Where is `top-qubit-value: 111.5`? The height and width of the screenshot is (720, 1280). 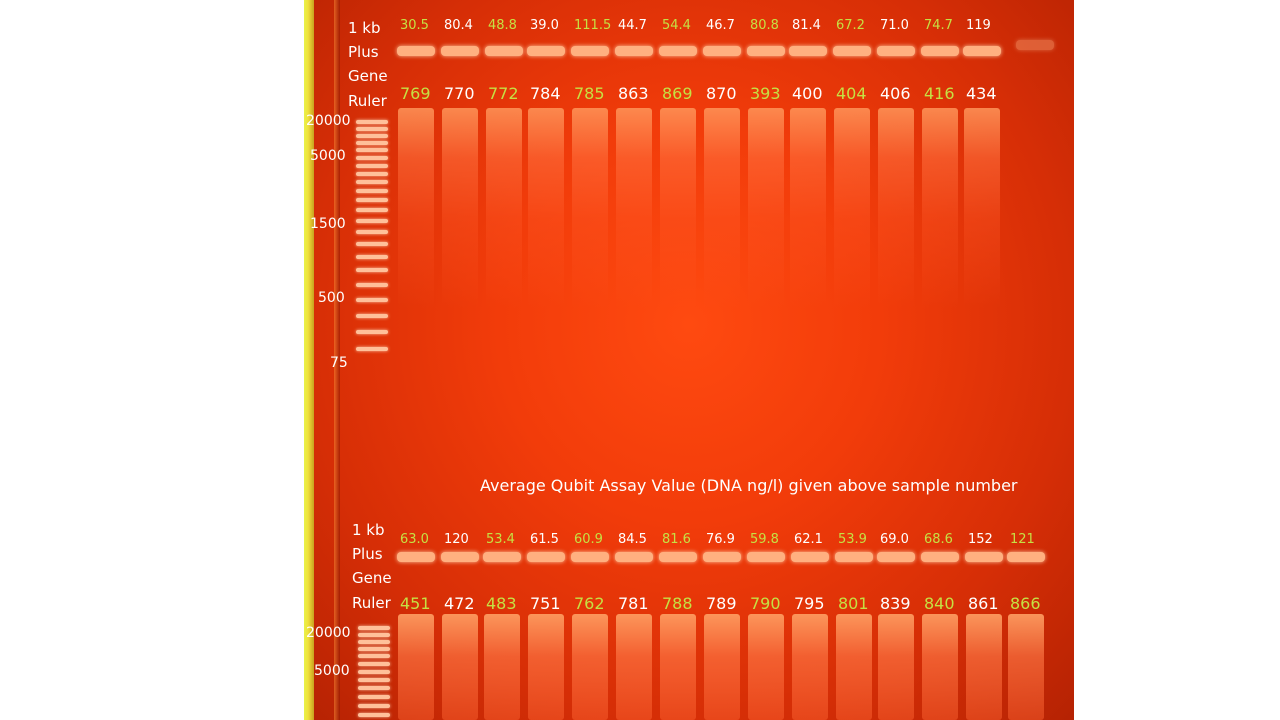 top-qubit-value: 111.5 is located at coordinates (593, 25).